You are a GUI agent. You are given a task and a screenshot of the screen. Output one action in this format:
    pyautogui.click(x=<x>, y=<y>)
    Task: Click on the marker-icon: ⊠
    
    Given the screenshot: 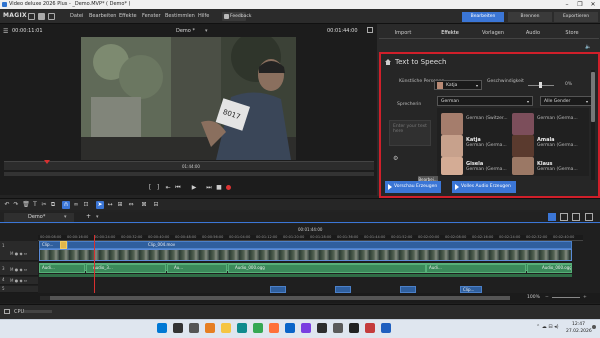 What is the action you would take?
    pyautogui.click(x=144, y=205)
    